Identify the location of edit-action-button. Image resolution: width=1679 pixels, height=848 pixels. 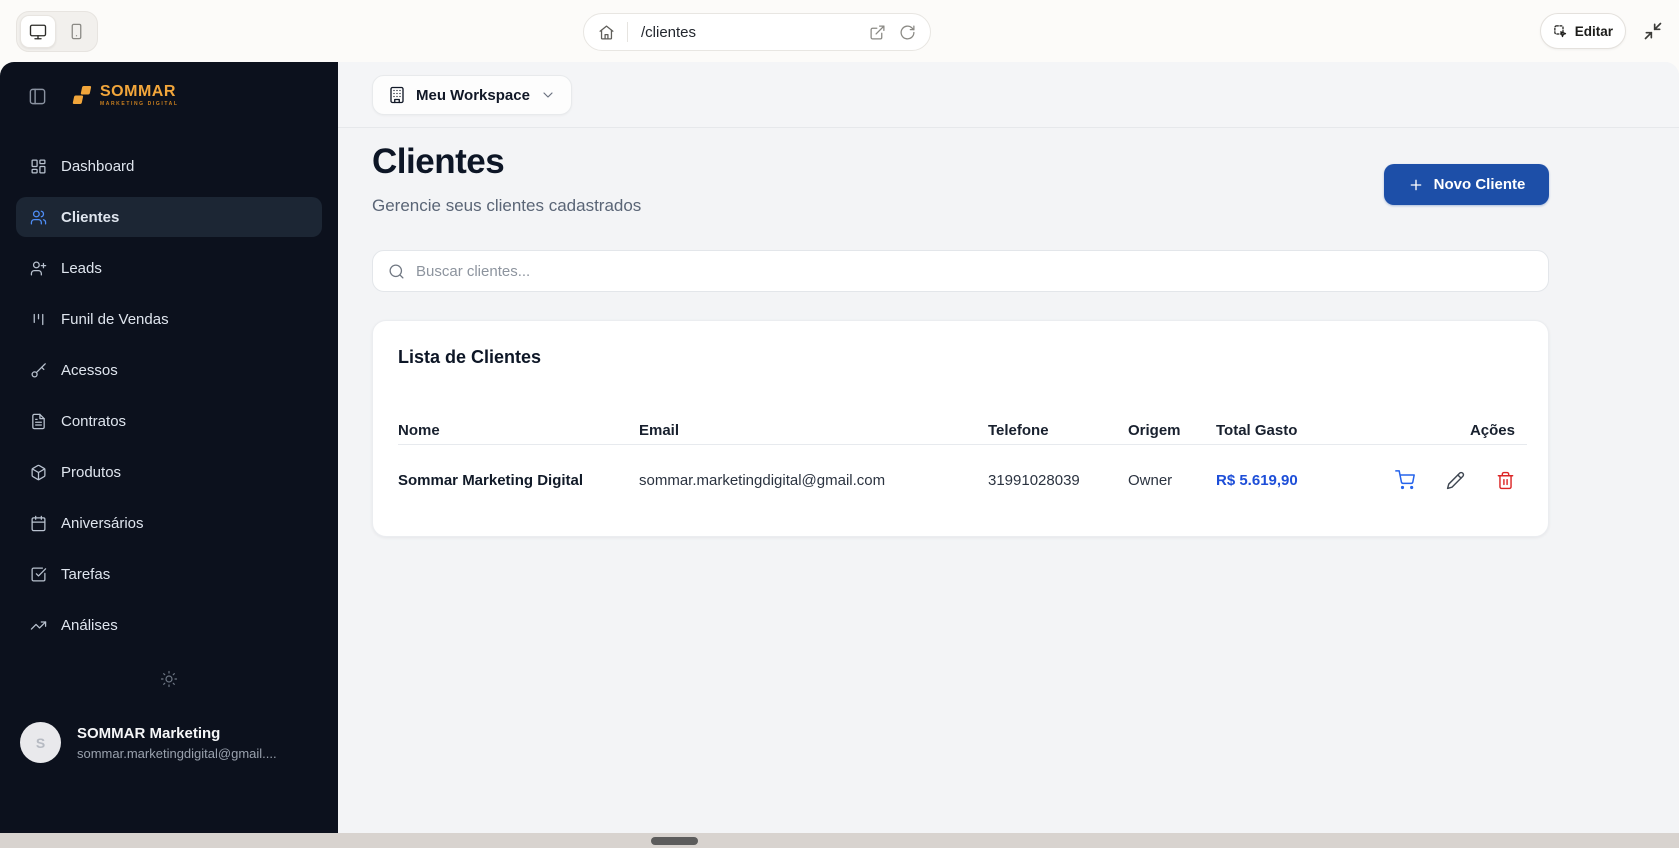
(1455, 480).